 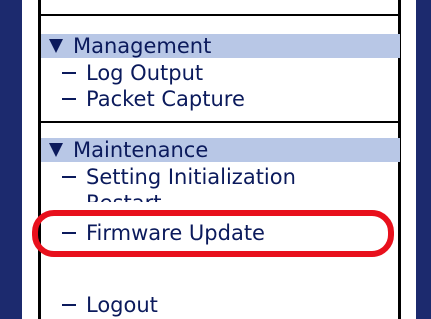 What do you see at coordinates (165, 99) in the screenshot?
I see `menu-item-label: Packet Capture` at bounding box center [165, 99].